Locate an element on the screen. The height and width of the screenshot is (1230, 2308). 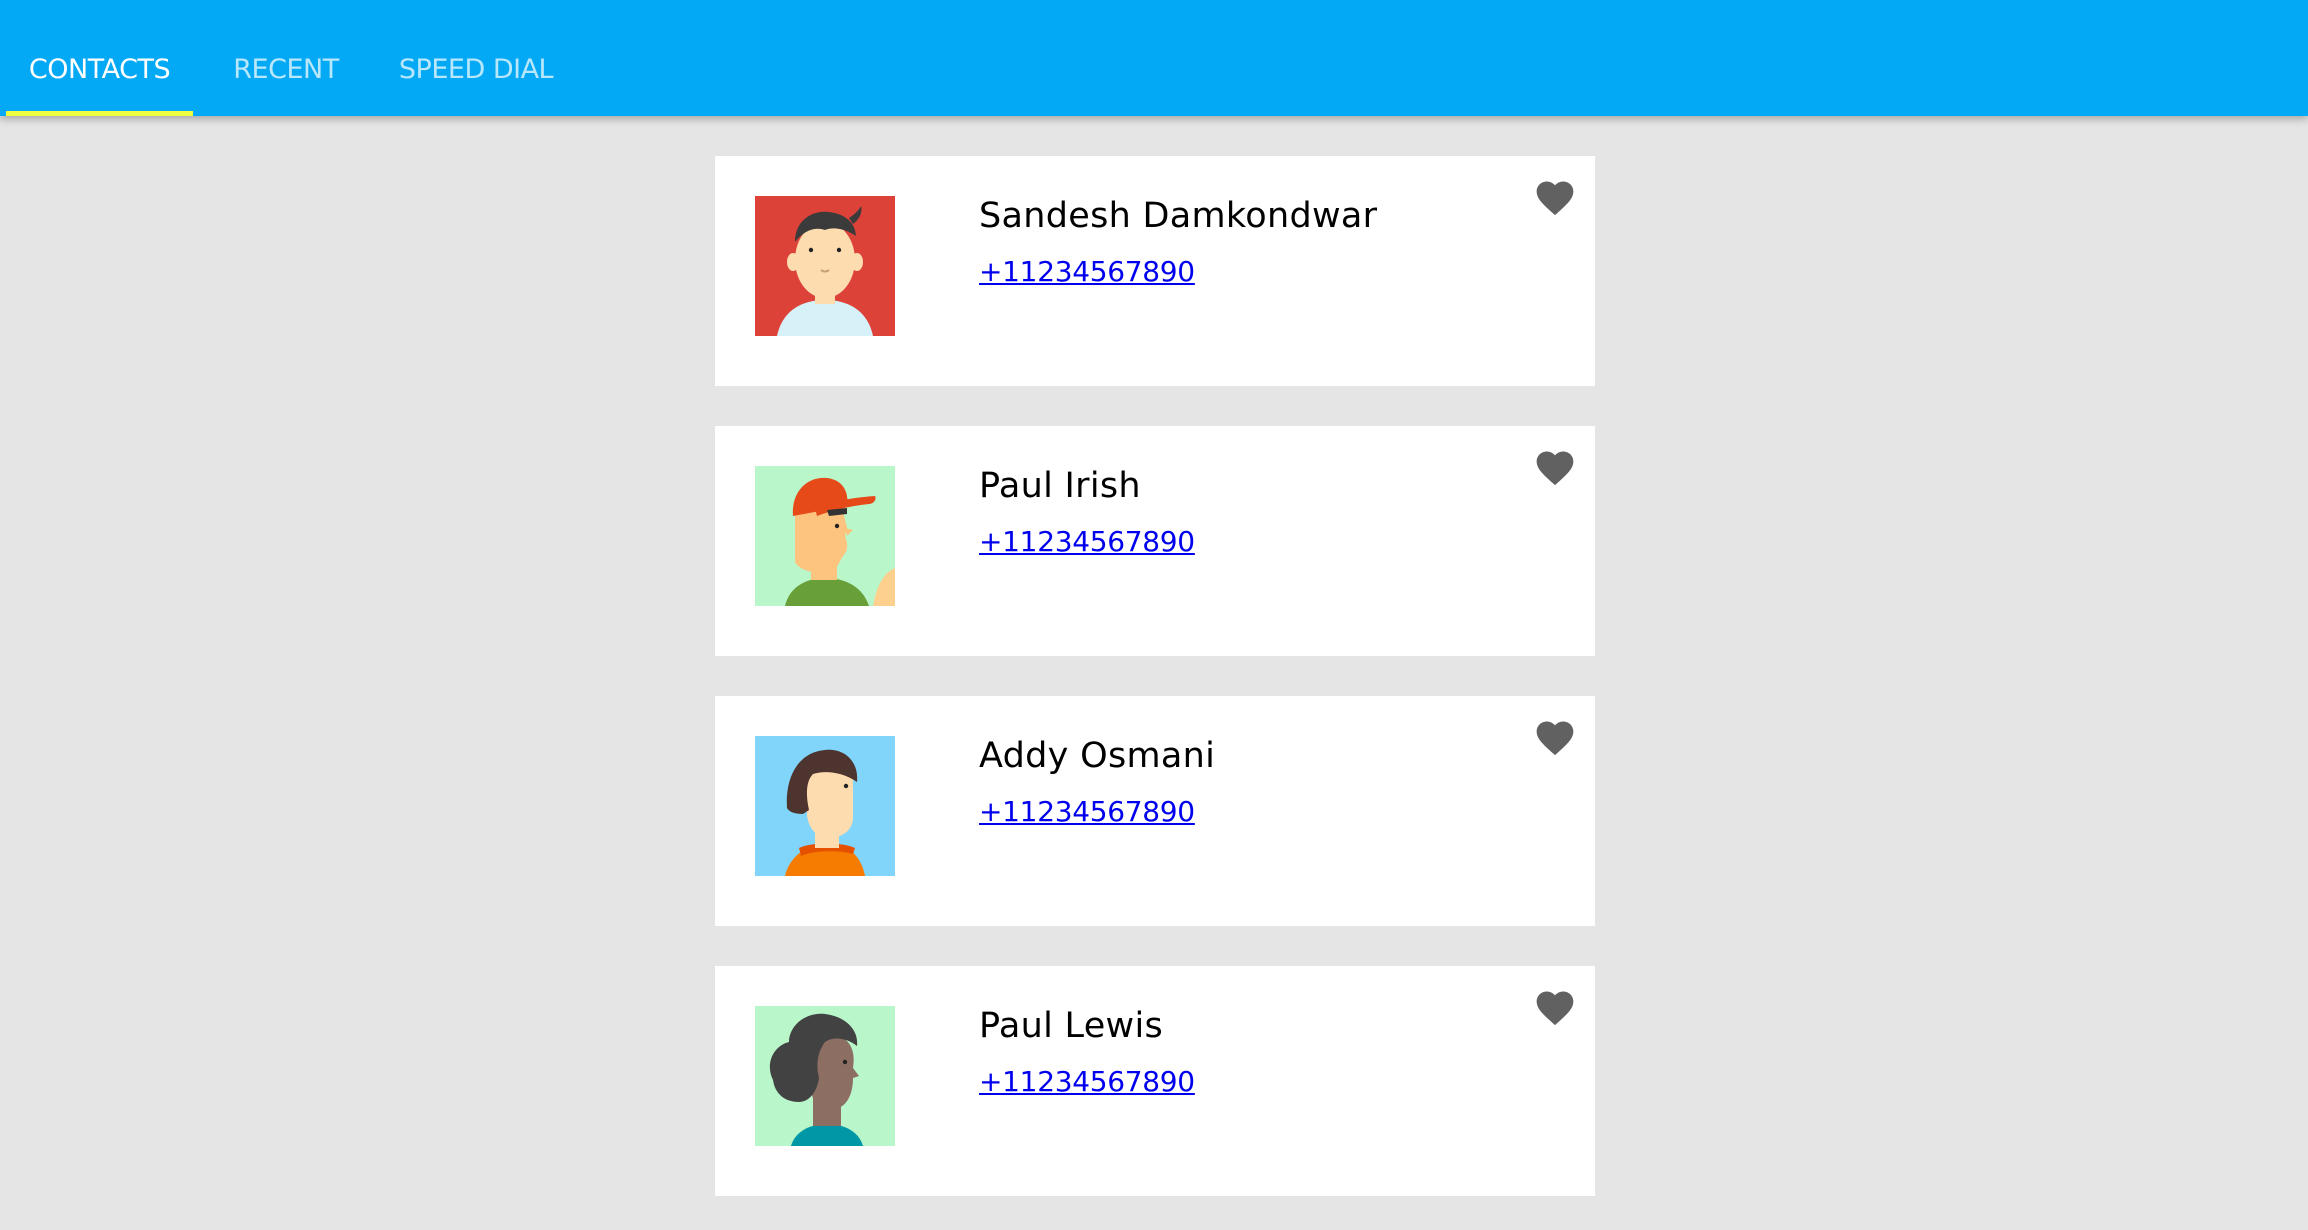
avatar-curly-hair-green-background-icon is located at coordinates (825, 1076).